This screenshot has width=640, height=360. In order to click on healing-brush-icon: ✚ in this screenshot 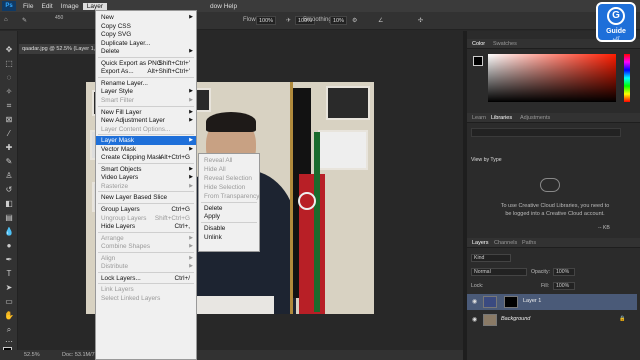, I will do `click(9, 148)`.